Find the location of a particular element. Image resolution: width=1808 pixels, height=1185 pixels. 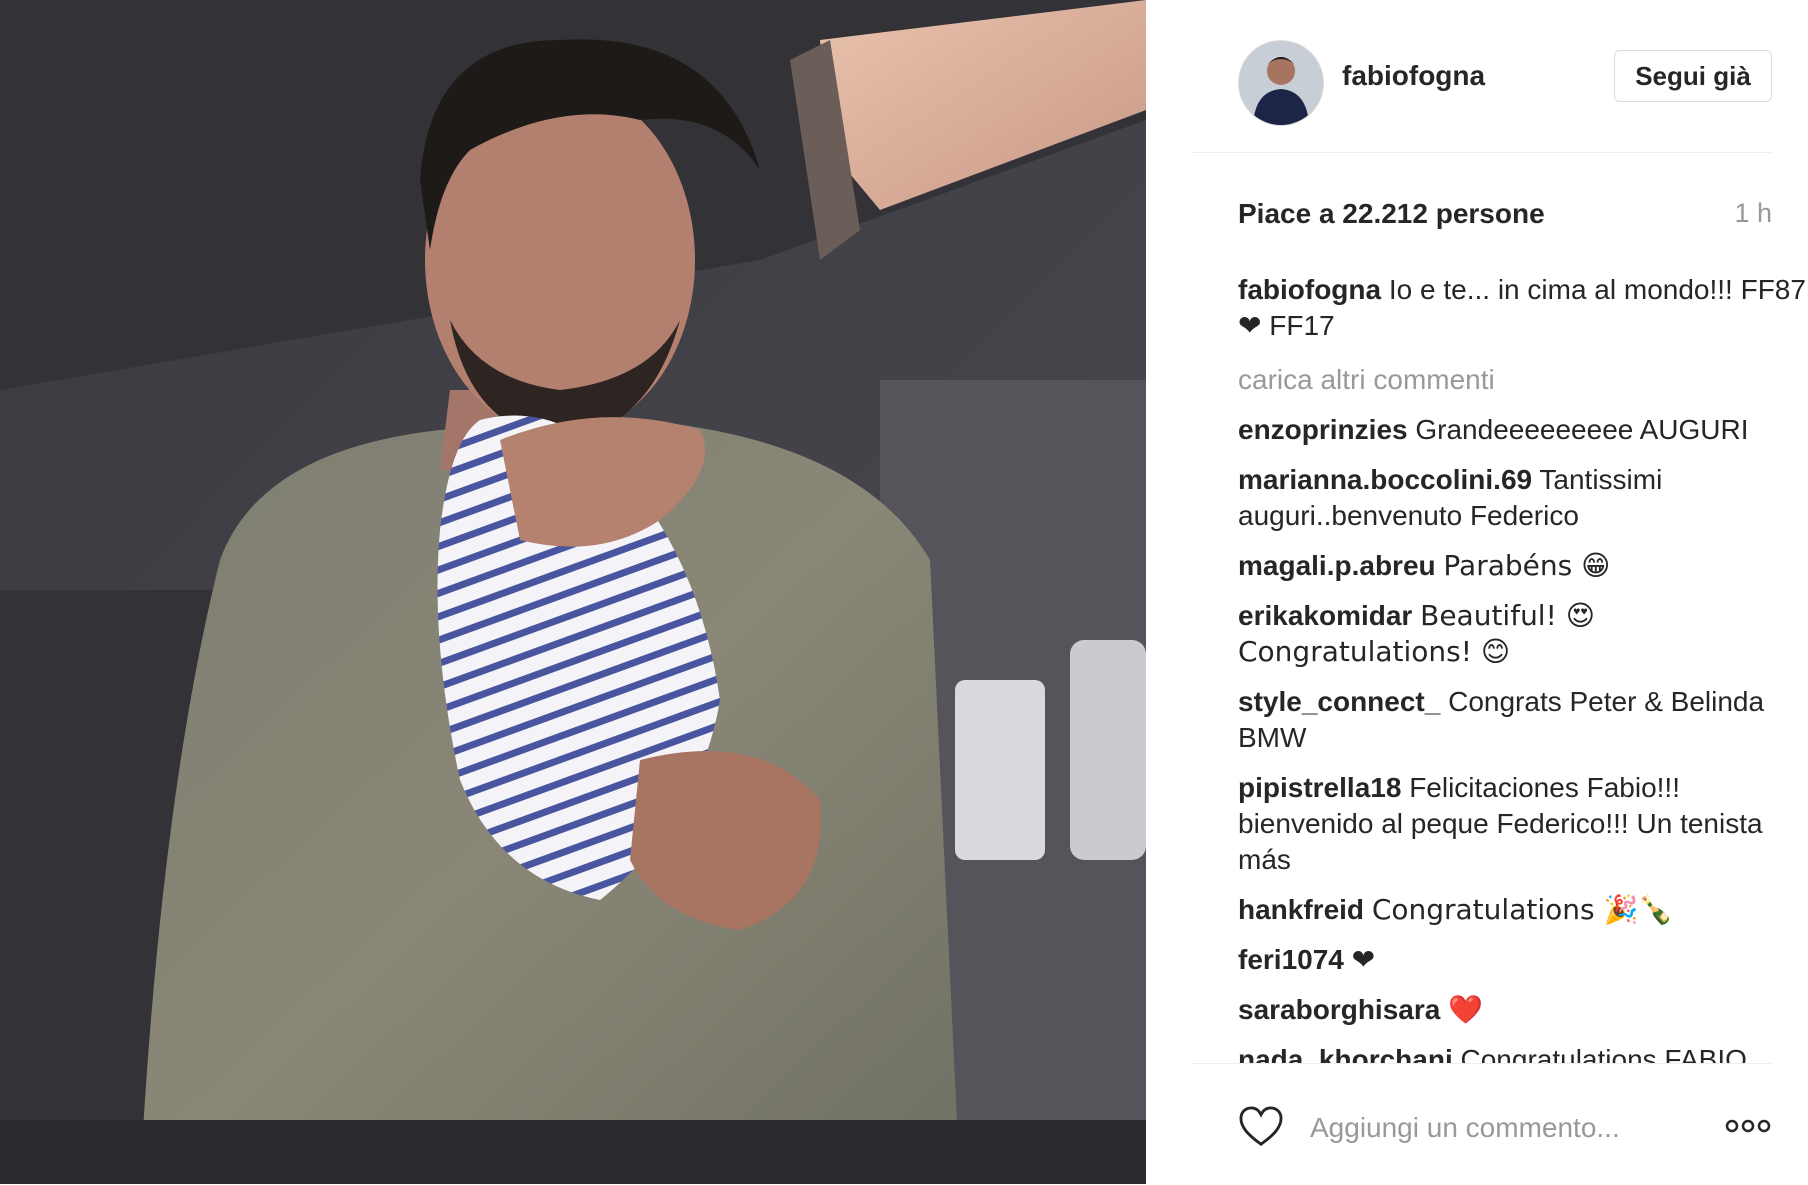

list-item: magali.p.abreu Parabéns 😁 is located at coordinates (1523, 566).